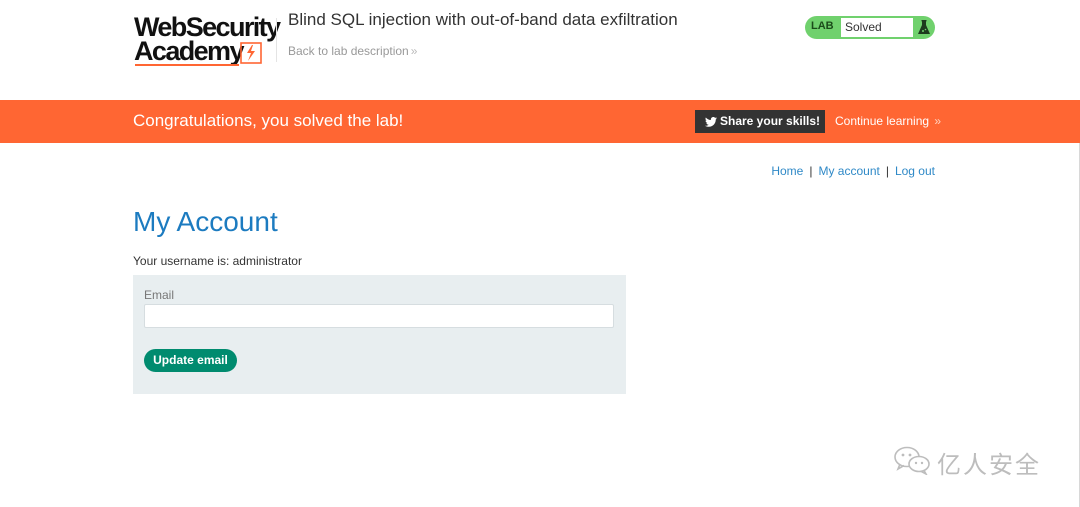  Describe the element at coordinates (912, 460) in the screenshot. I see `wechat-icon` at that location.